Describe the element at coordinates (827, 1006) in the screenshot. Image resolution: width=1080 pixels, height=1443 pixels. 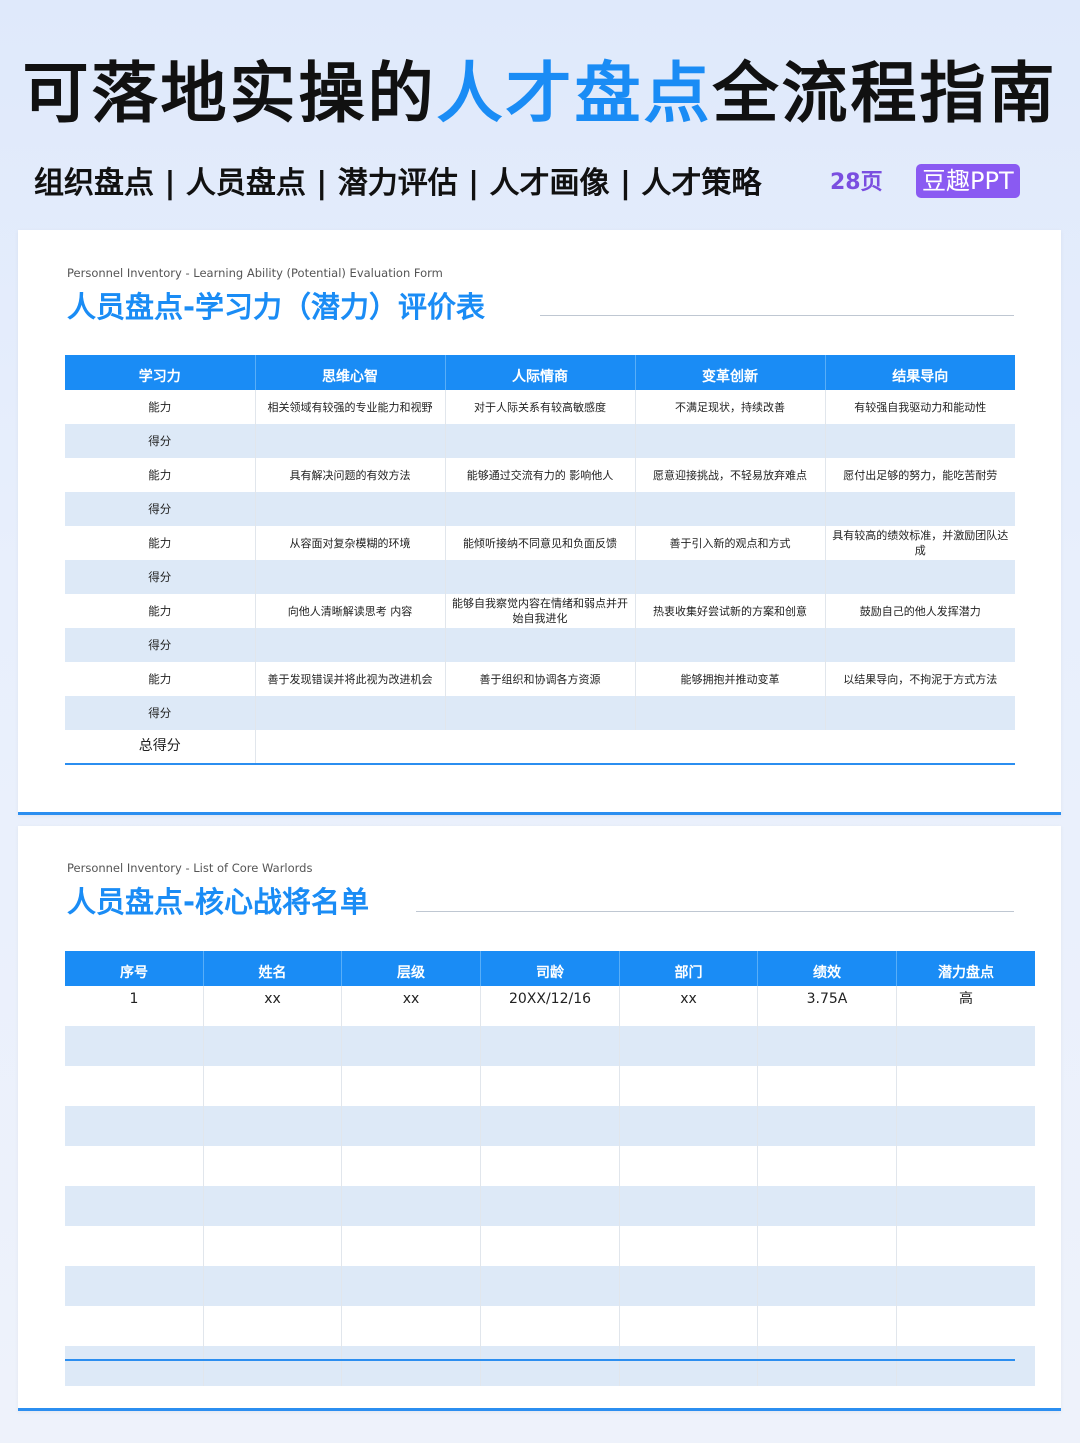
I see `table-cell: 3.75A` at that location.